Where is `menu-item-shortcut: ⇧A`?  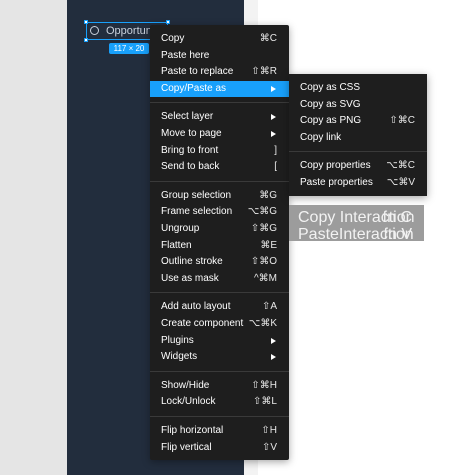 menu-item-shortcut: ⇧A is located at coordinates (269, 307).